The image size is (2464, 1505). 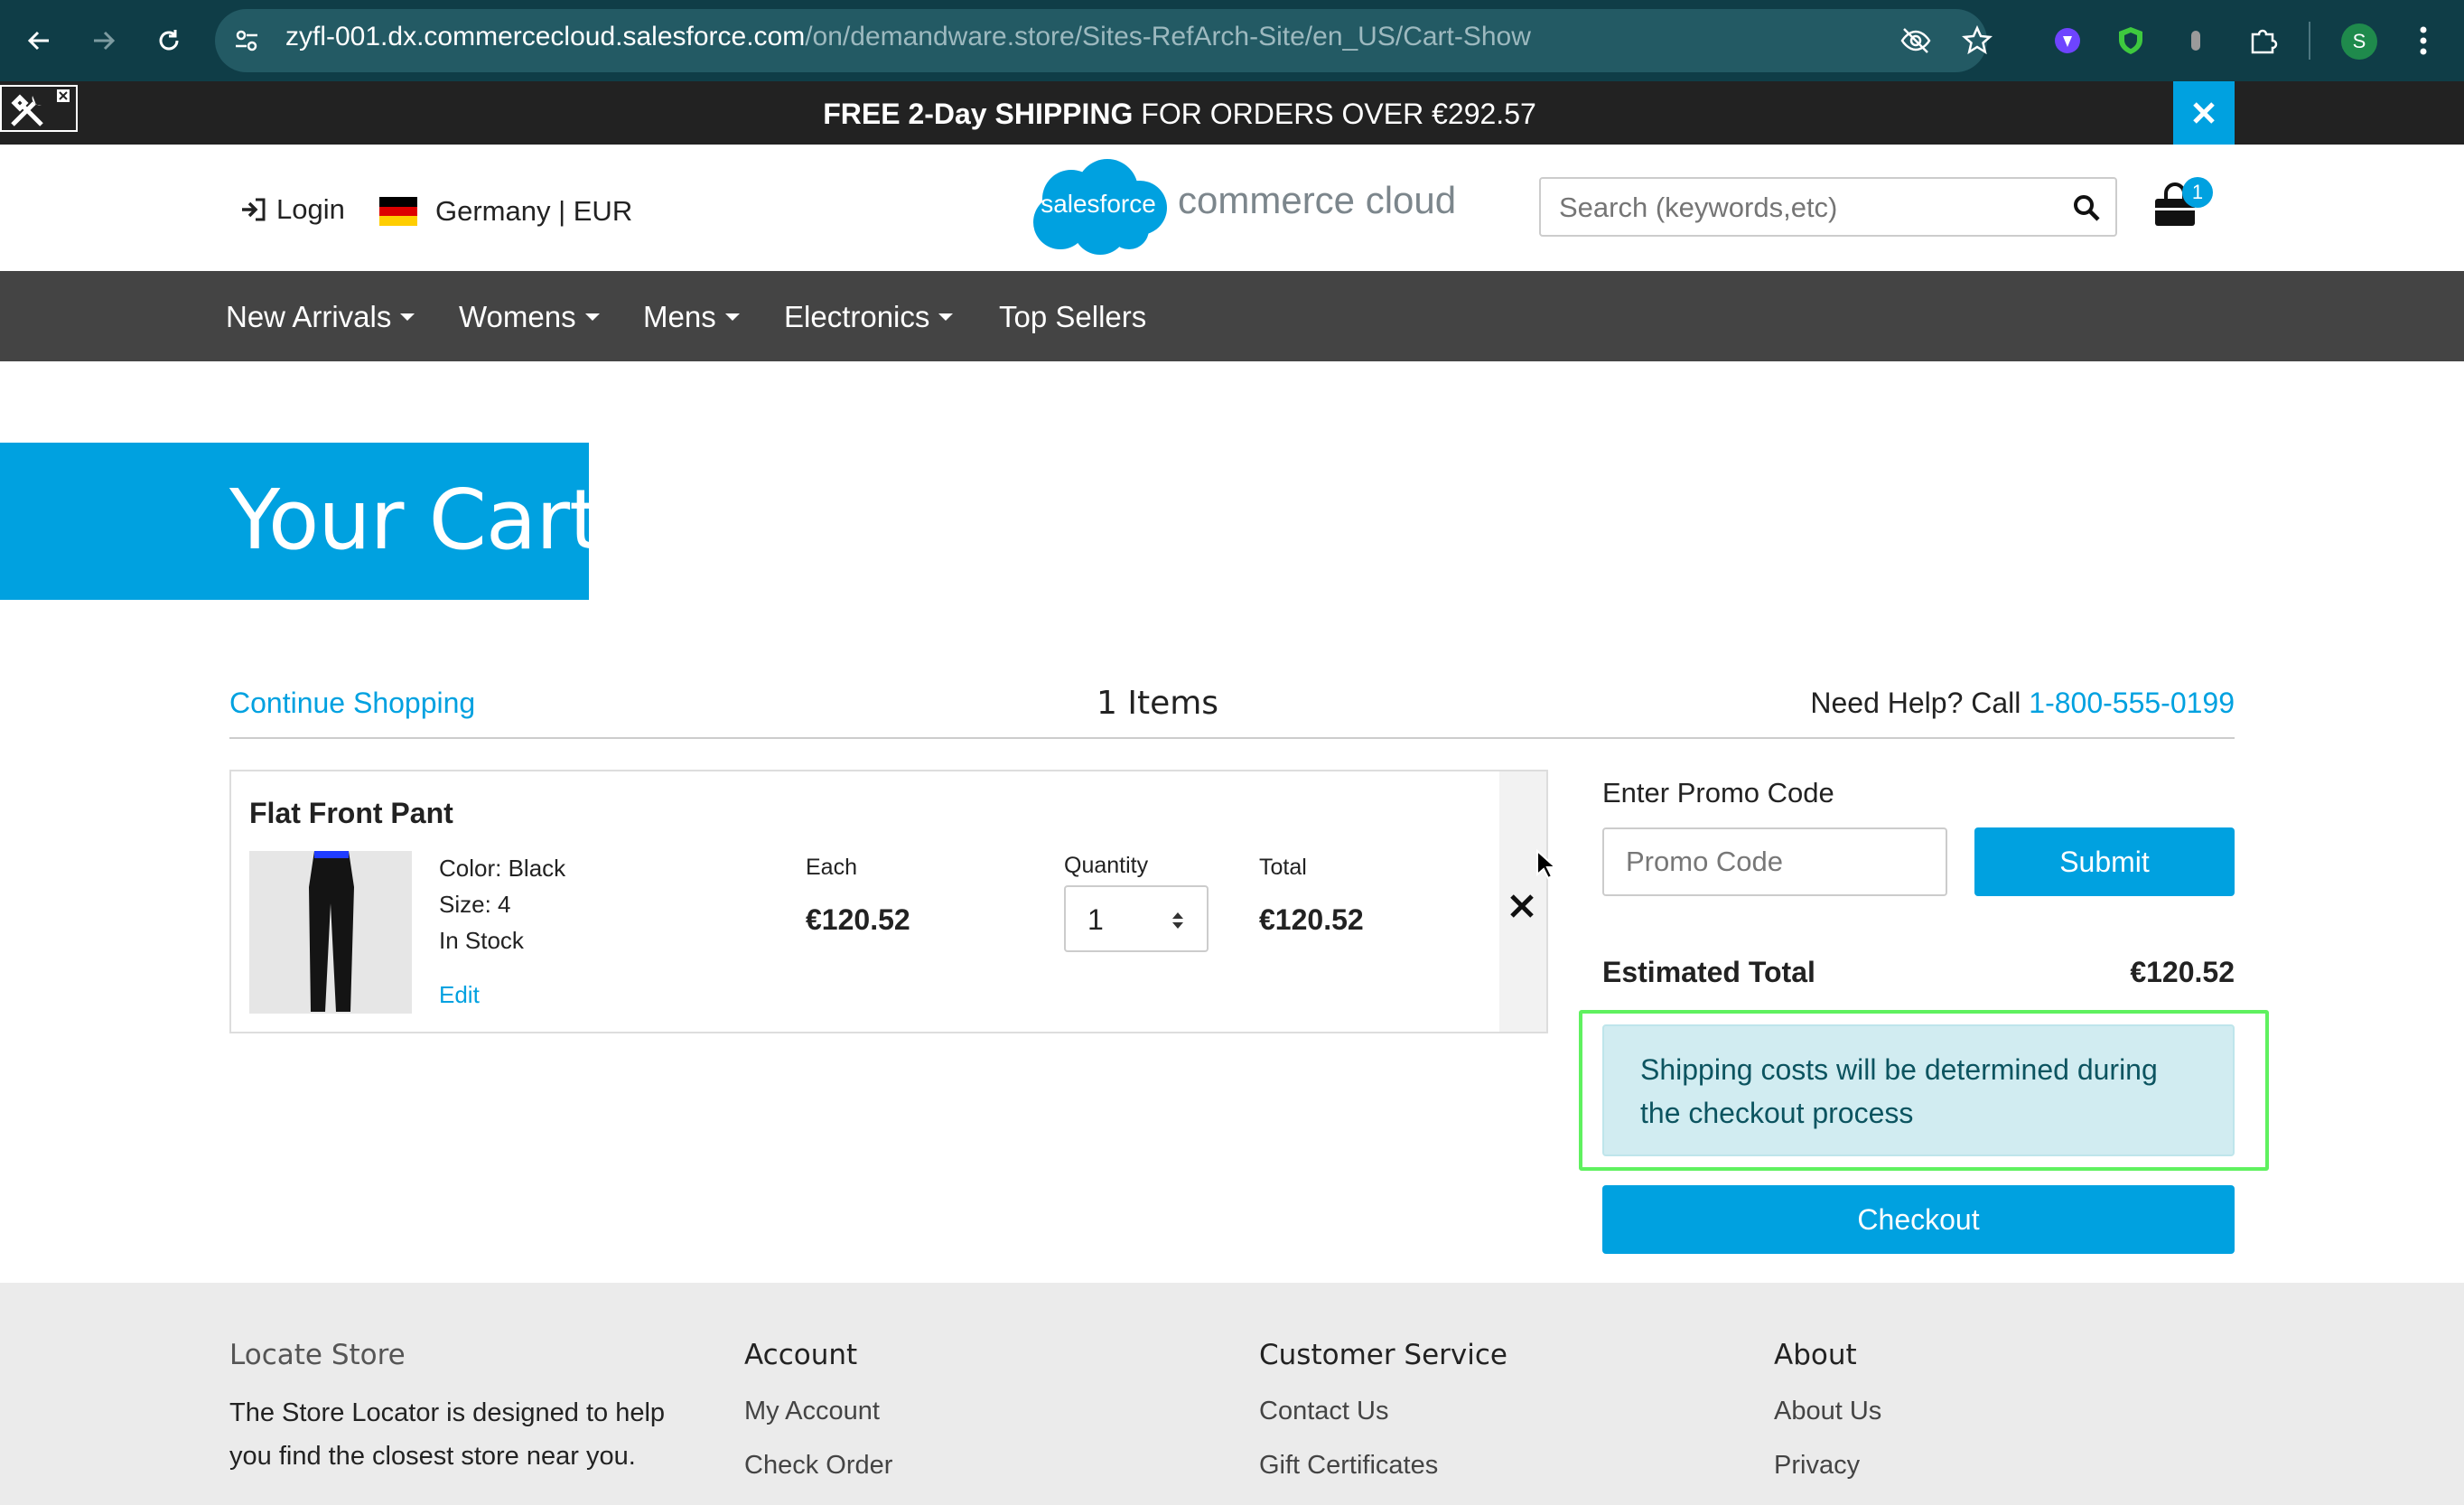 What do you see at coordinates (1546, 864) in the screenshot?
I see `mouse-cursor-icon` at bounding box center [1546, 864].